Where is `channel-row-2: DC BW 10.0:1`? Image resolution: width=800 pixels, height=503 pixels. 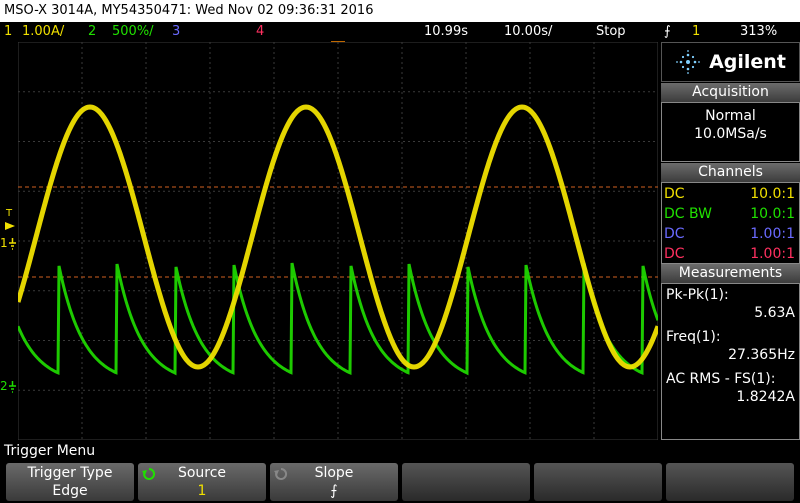
channel-row-2: DC BW 10.0:1 is located at coordinates (730, 214).